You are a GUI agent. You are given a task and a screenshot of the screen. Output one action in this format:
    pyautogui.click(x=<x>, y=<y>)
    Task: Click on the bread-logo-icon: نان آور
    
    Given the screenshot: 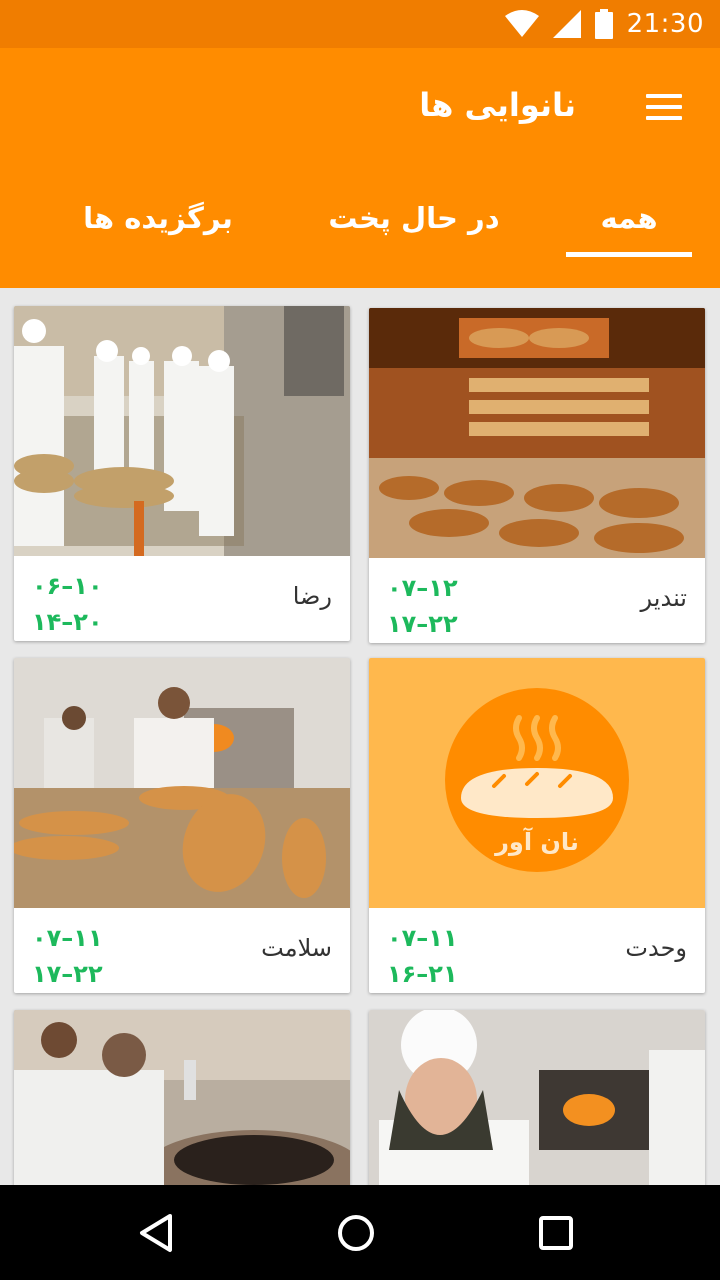 What is the action you would take?
    pyautogui.click(x=537, y=780)
    